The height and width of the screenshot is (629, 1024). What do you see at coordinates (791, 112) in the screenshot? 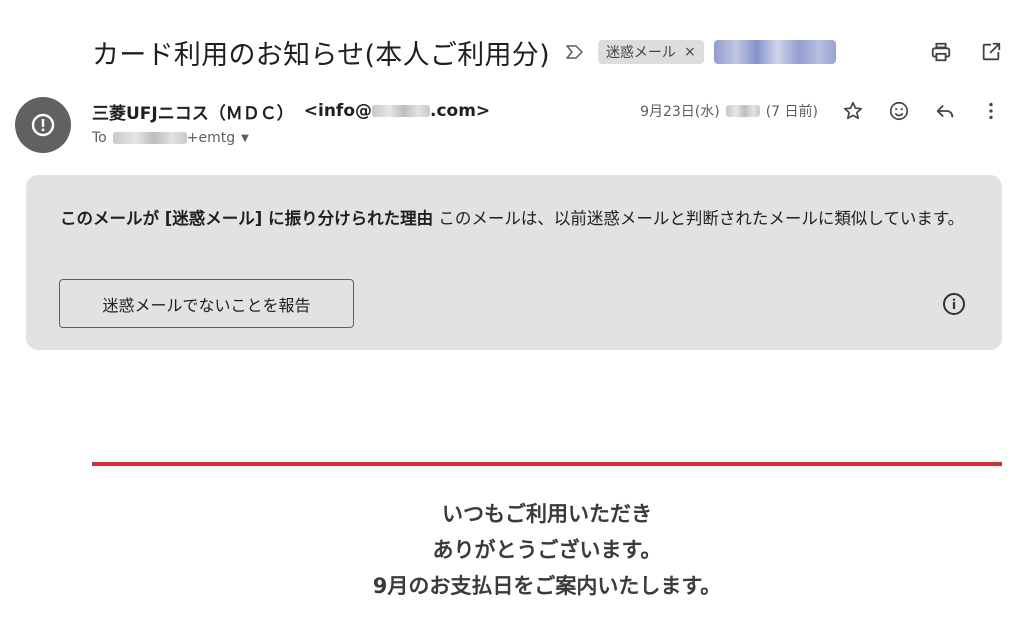
I see `date-relative: (7 日前)` at bounding box center [791, 112].